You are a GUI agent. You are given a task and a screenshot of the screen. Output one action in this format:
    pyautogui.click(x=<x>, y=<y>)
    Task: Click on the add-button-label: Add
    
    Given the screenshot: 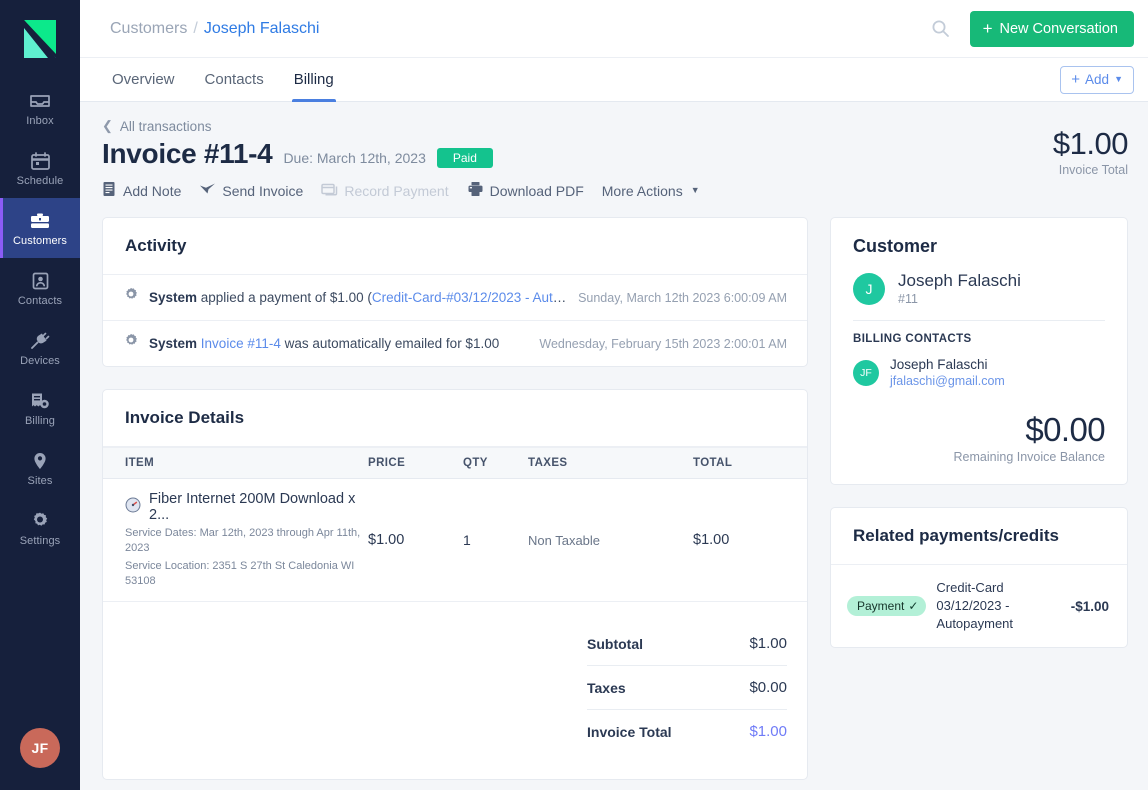 What is the action you would take?
    pyautogui.click(x=1097, y=79)
    